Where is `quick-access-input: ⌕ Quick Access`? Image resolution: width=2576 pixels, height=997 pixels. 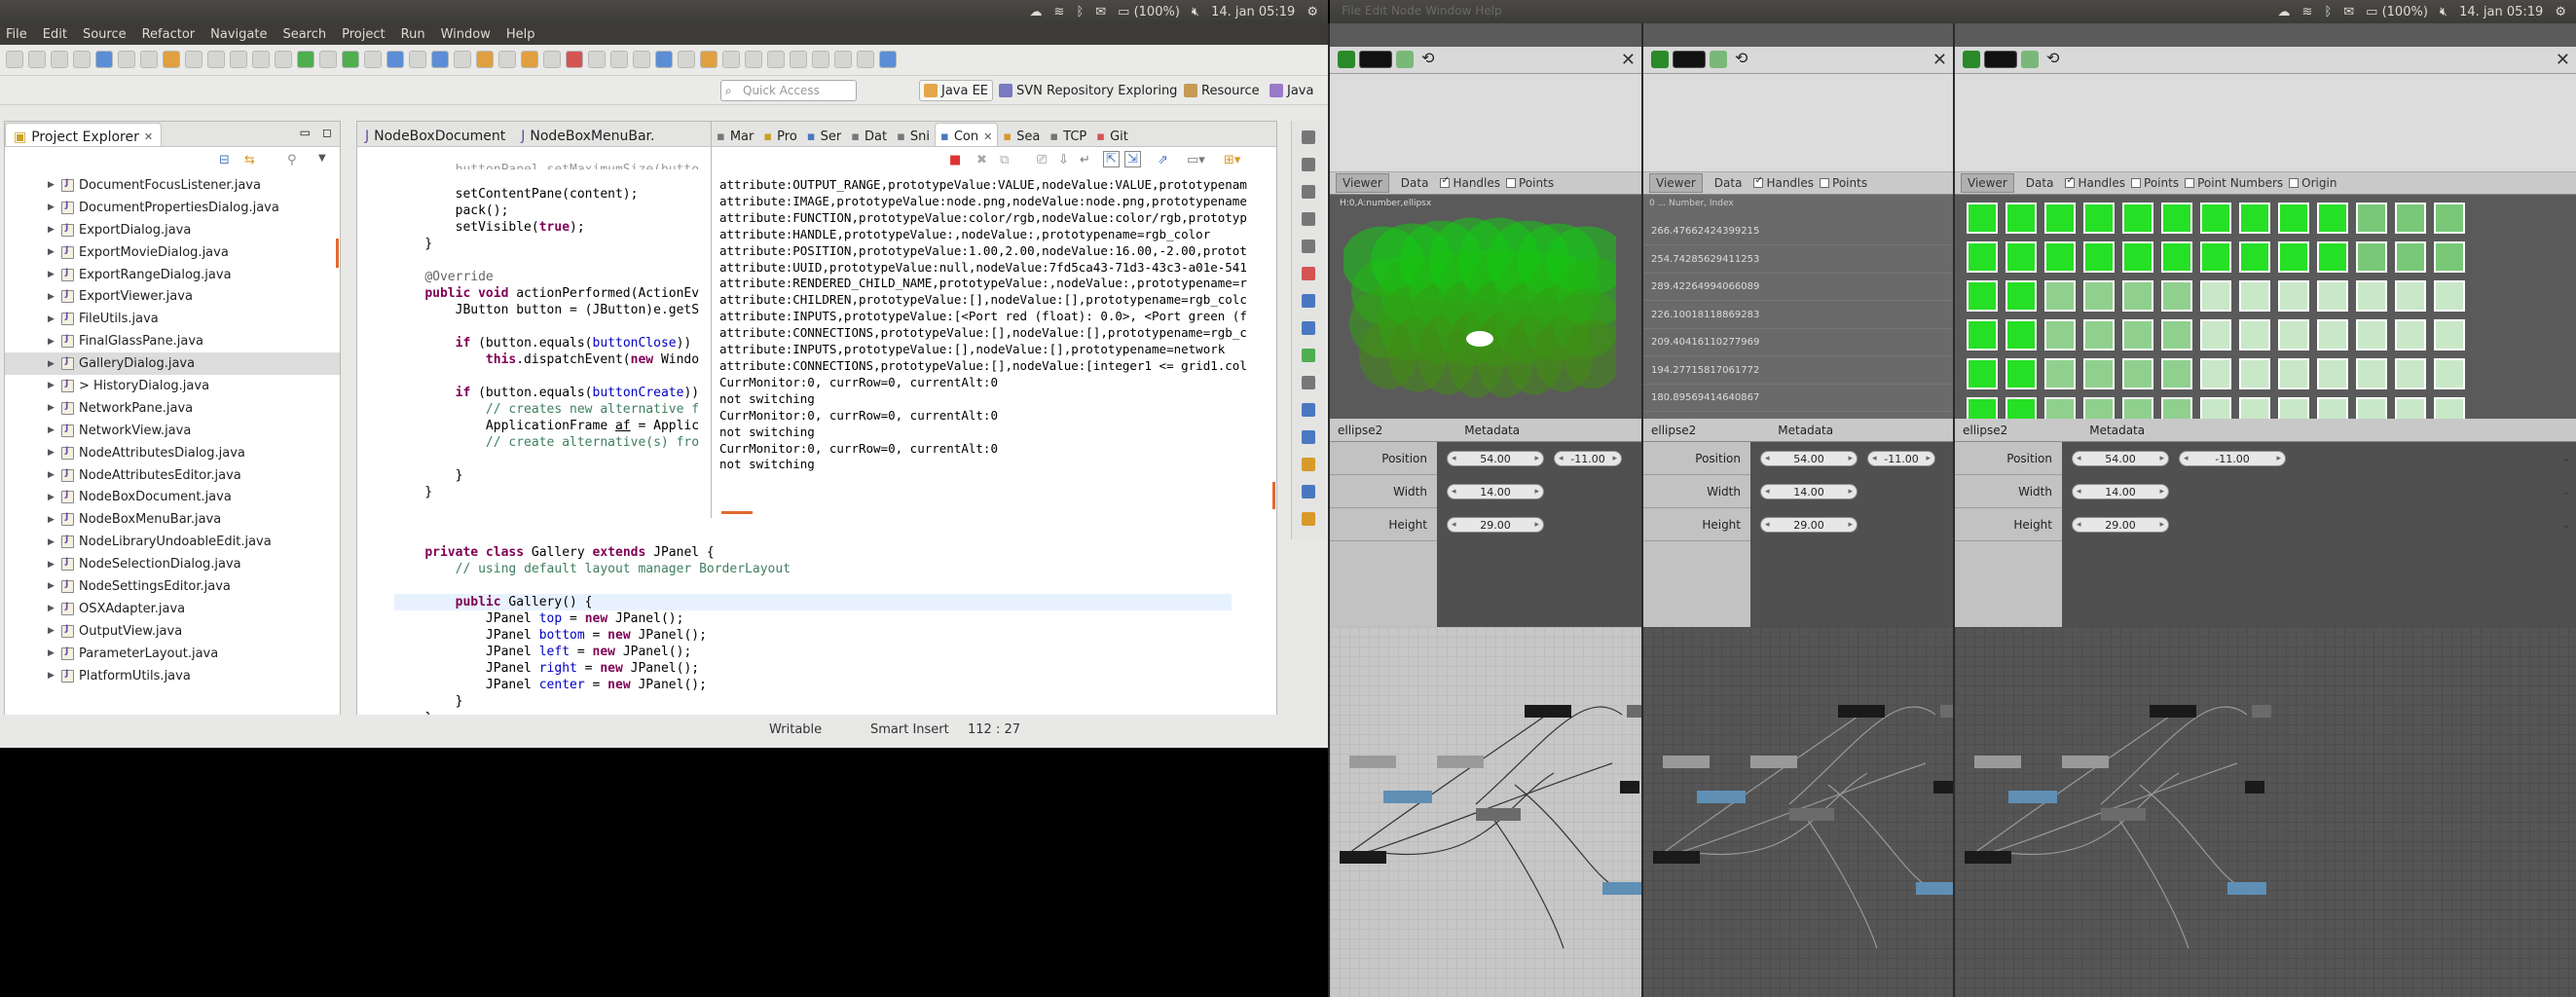 quick-access-input: ⌕ Quick Access is located at coordinates (788, 90).